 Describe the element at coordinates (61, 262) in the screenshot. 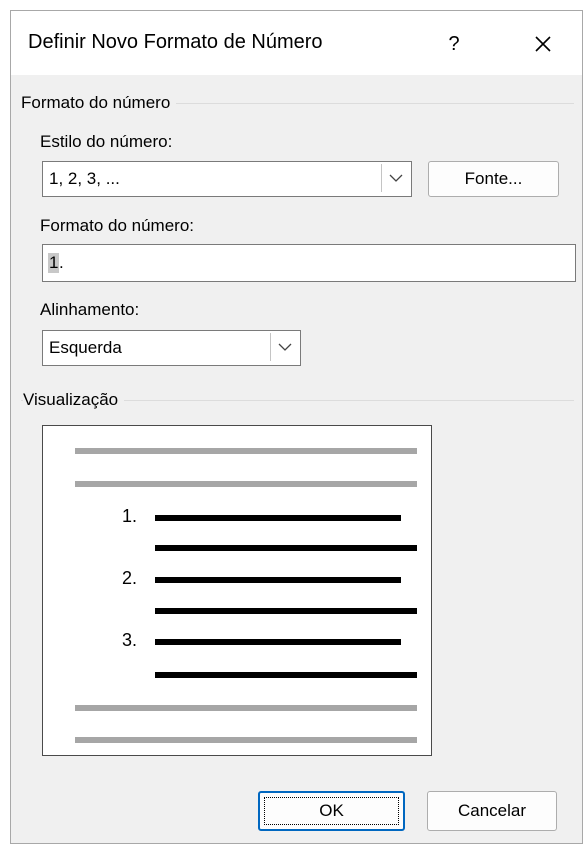

I see `number-format-text: .` at that location.